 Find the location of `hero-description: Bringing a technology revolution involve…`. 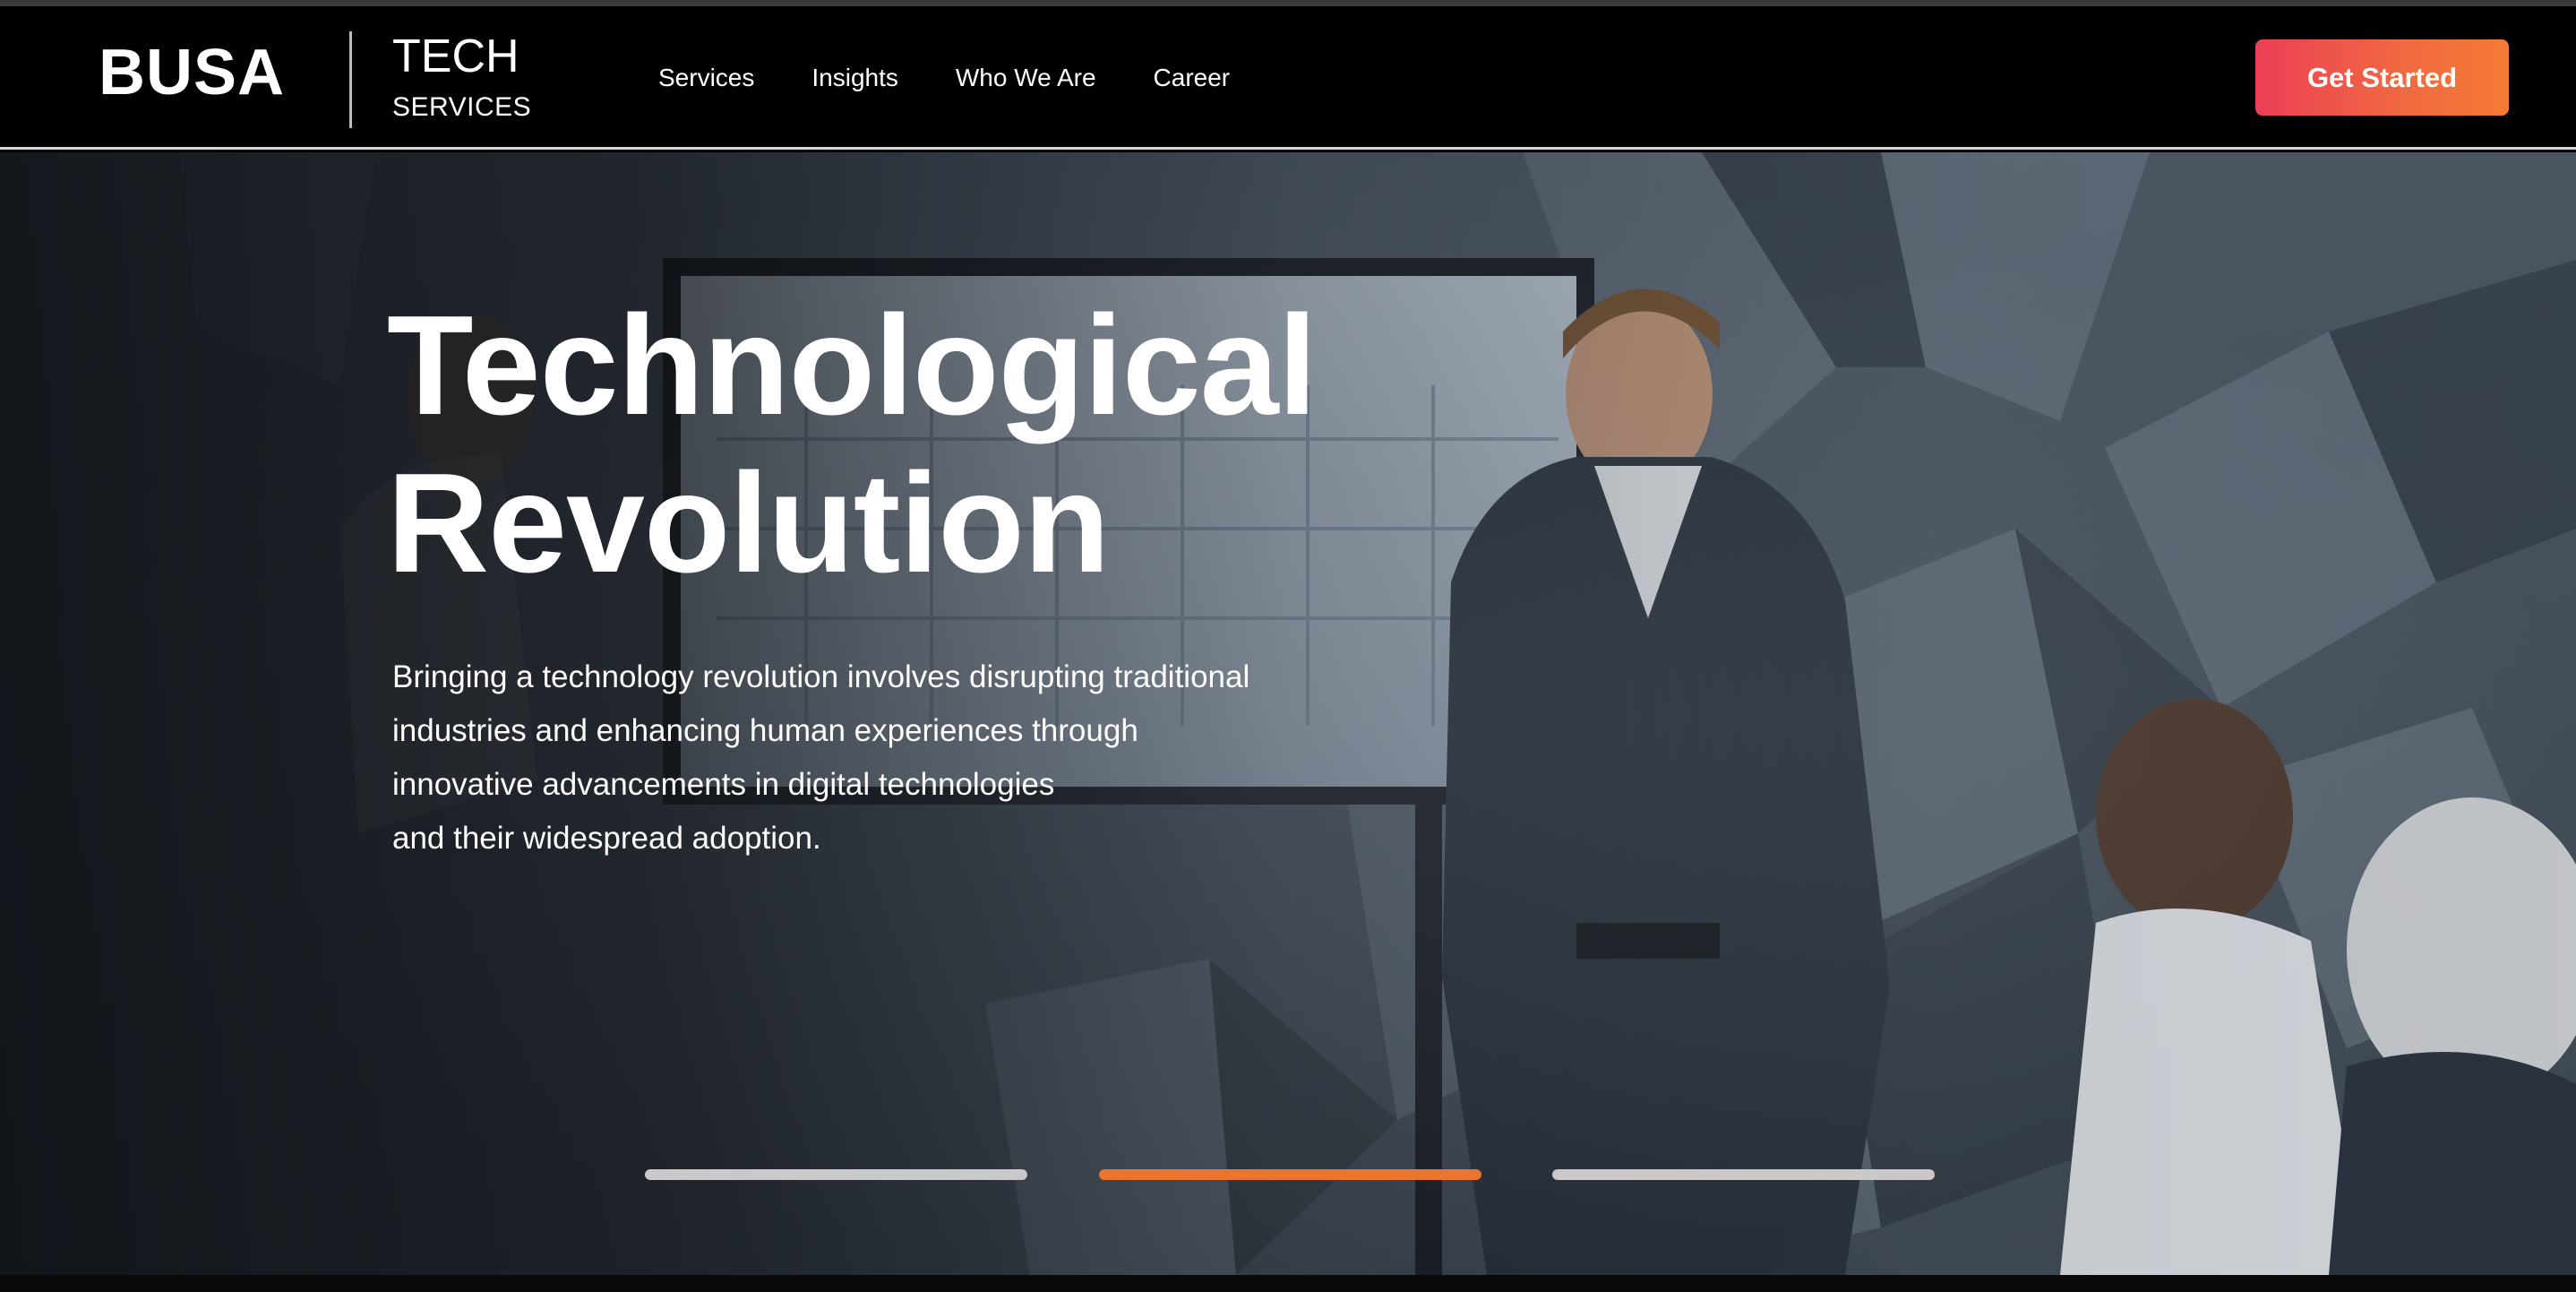

hero-description: Bringing a technology revolution involve… is located at coordinates (885, 758).